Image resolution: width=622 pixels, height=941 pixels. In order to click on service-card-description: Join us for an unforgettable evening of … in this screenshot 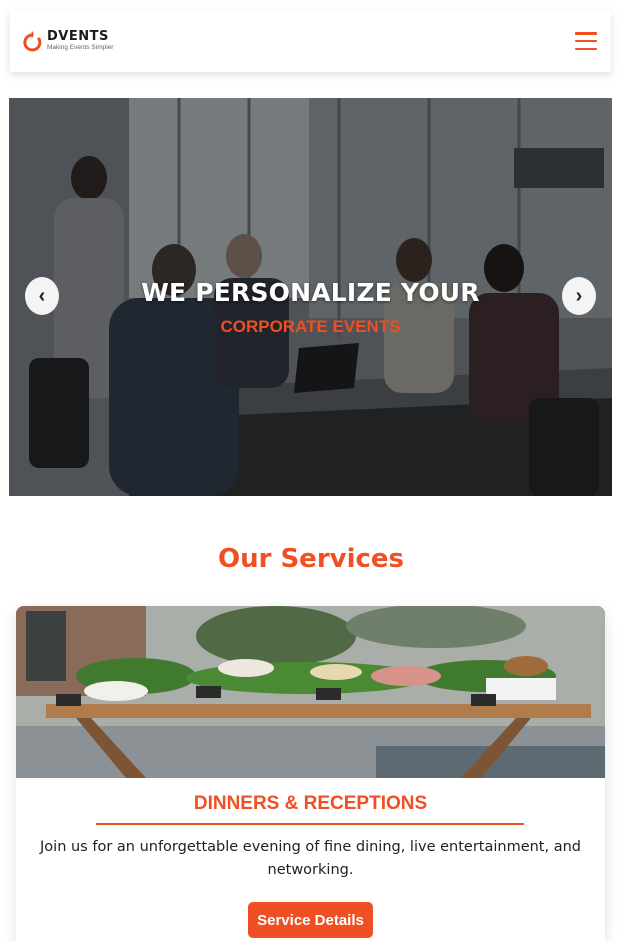, I will do `click(310, 858)`.